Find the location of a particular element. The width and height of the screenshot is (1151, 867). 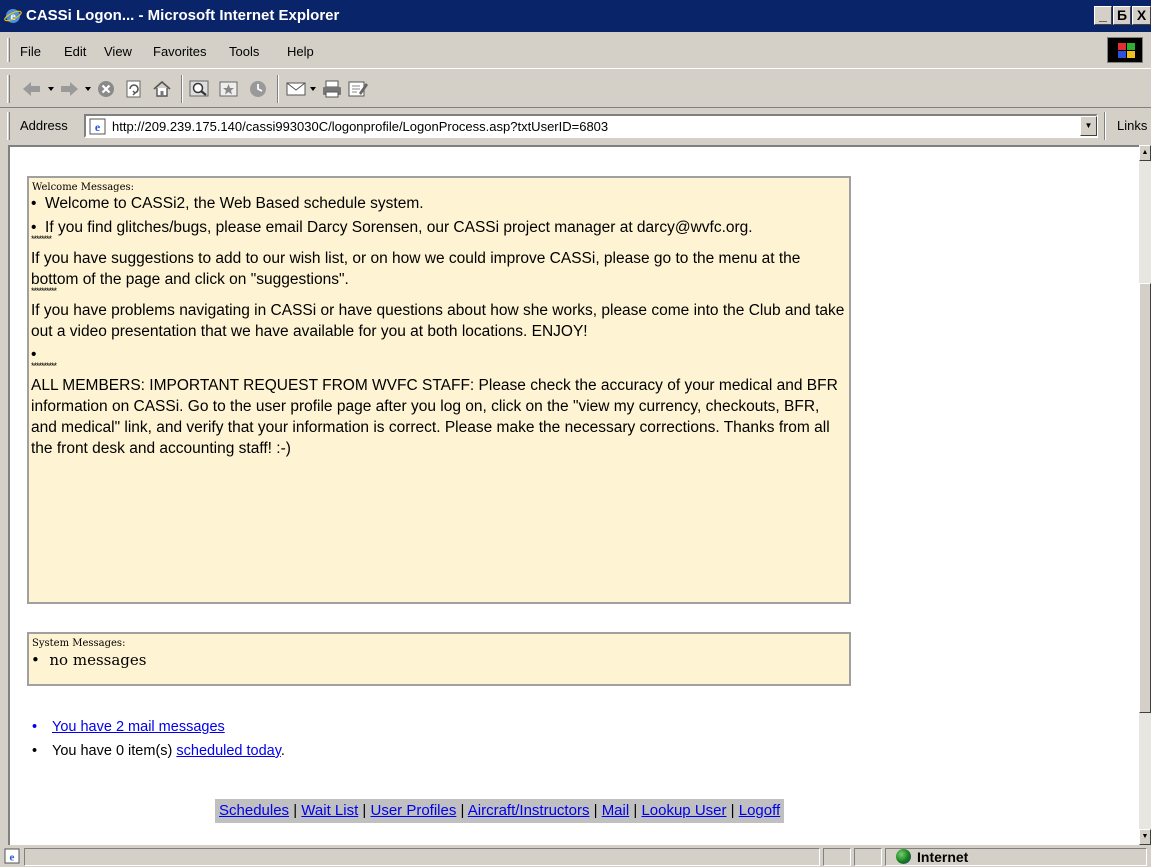

page-status-icon: e is located at coordinates (12, 856).